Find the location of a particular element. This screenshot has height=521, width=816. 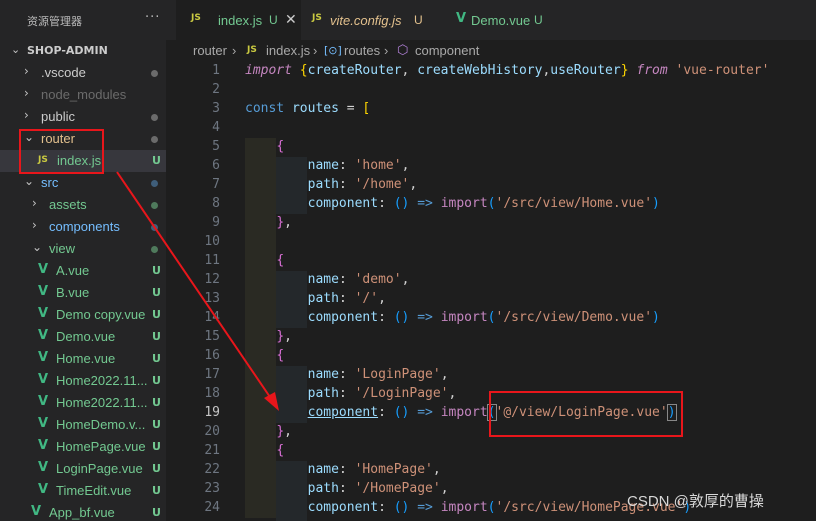

line-number: 4 is located at coordinates (216, 127).